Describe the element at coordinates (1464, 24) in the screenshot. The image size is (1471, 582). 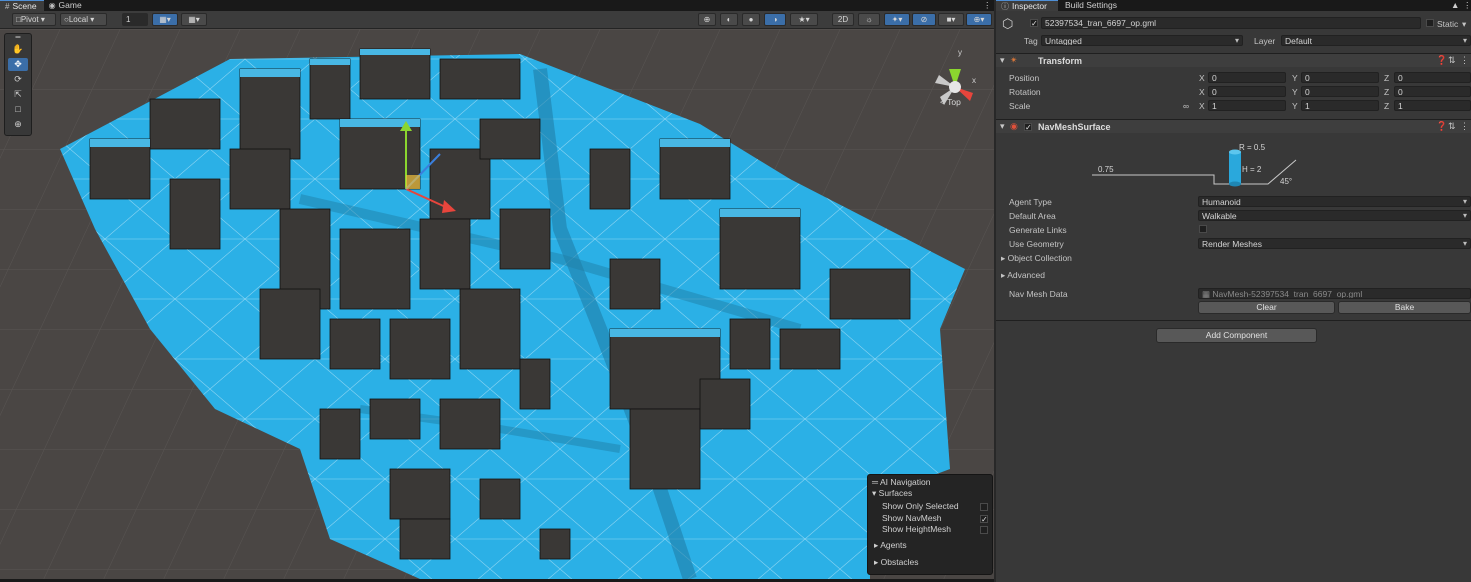
I see `static-dropdown-icon: ▾` at that location.